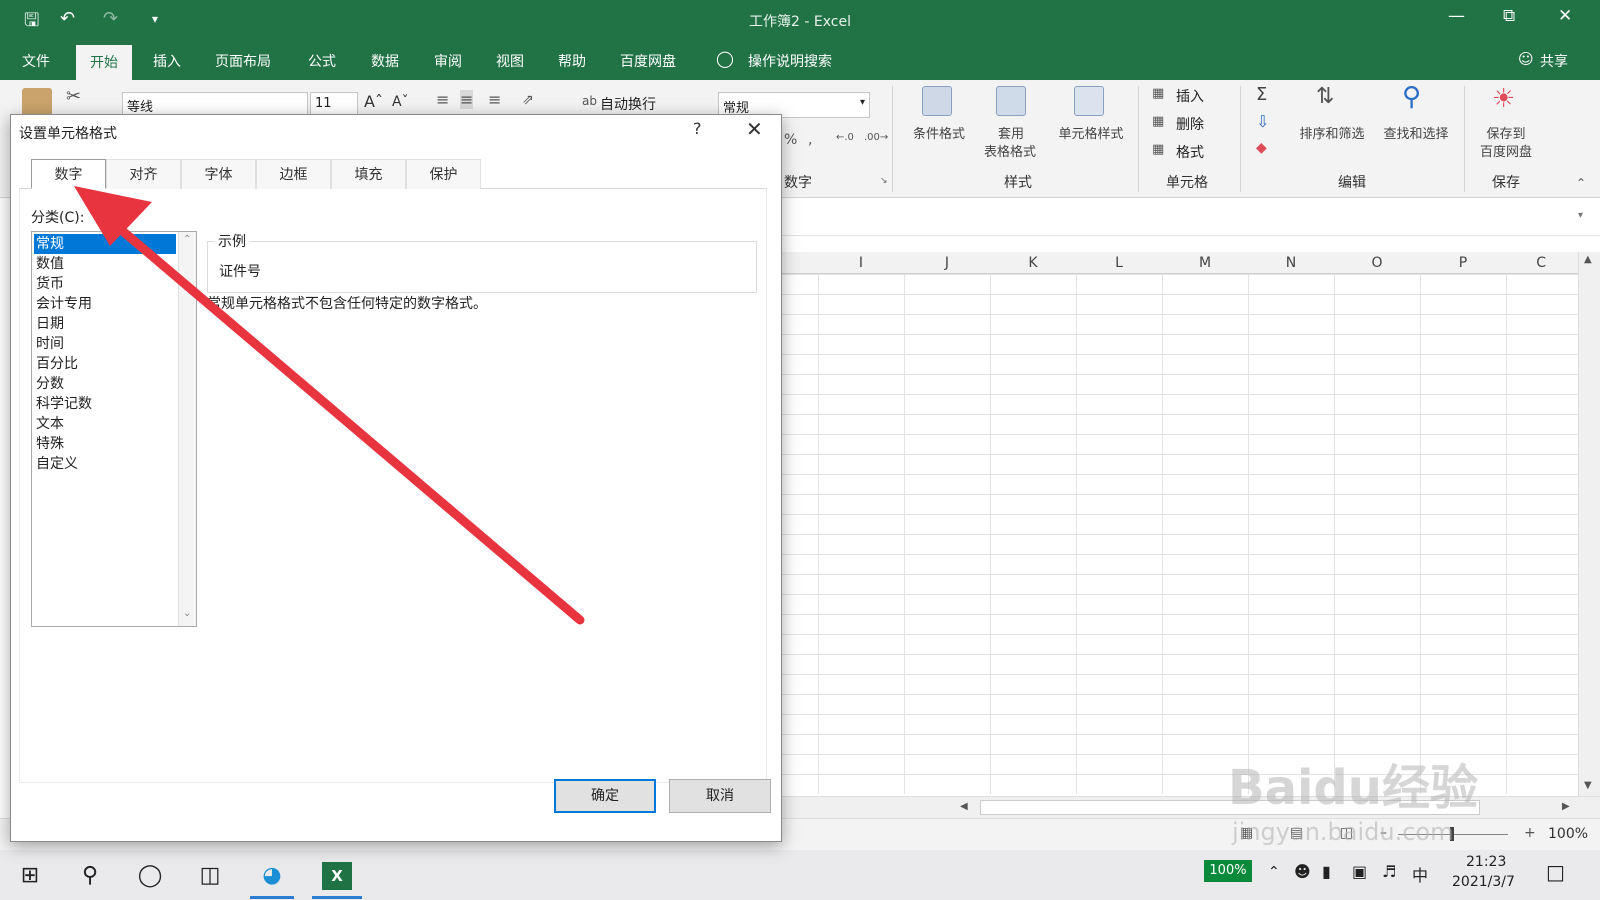 Image resolution: width=1600 pixels, height=900 pixels. Describe the element at coordinates (1190, 96) in the screenshot. I see `insert-cells-button: 插入` at that location.